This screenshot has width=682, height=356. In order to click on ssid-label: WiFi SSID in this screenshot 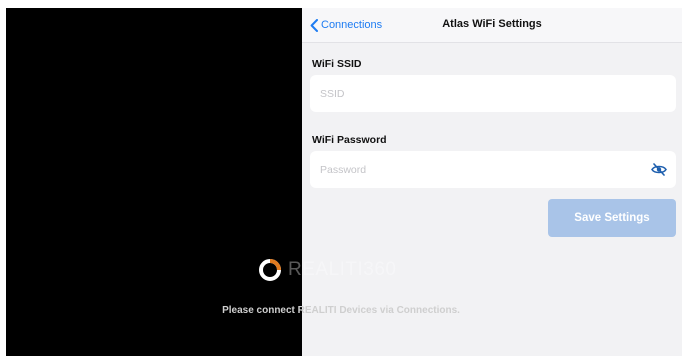, I will do `click(337, 64)`.